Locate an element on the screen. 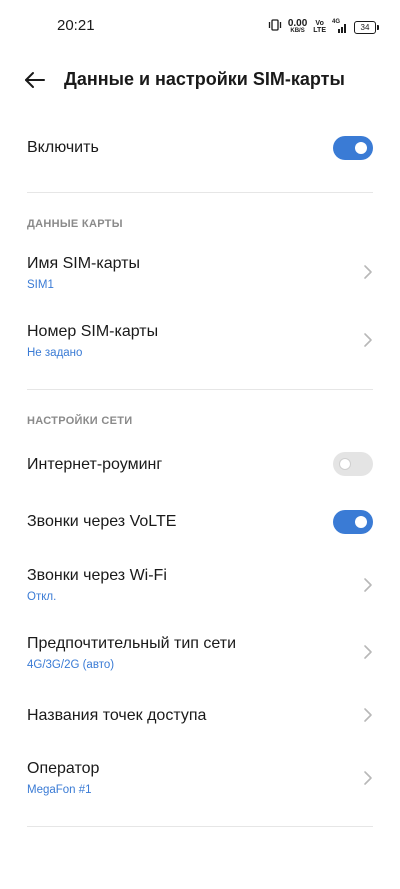  roaming-row: Интернет-роуминг is located at coordinates (200, 465).